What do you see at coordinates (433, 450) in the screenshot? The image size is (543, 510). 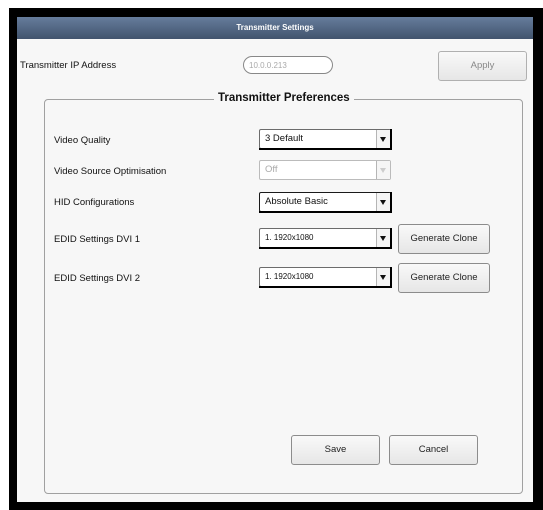 I see `cancel-button: Cancel` at bounding box center [433, 450].